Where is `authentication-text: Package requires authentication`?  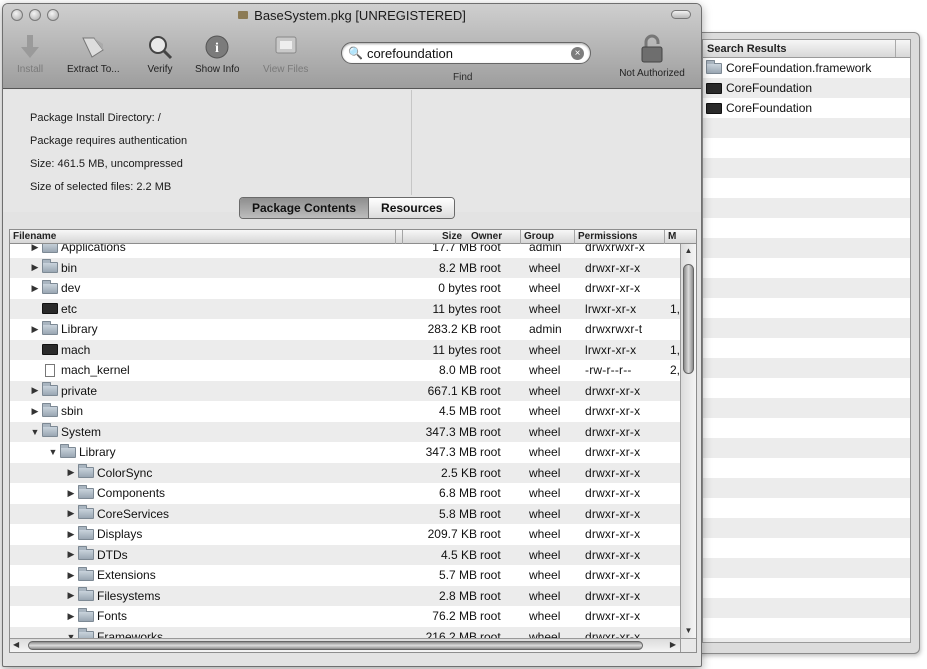 authentication-text: Package requires authentication is located at coordinates (109, 141).